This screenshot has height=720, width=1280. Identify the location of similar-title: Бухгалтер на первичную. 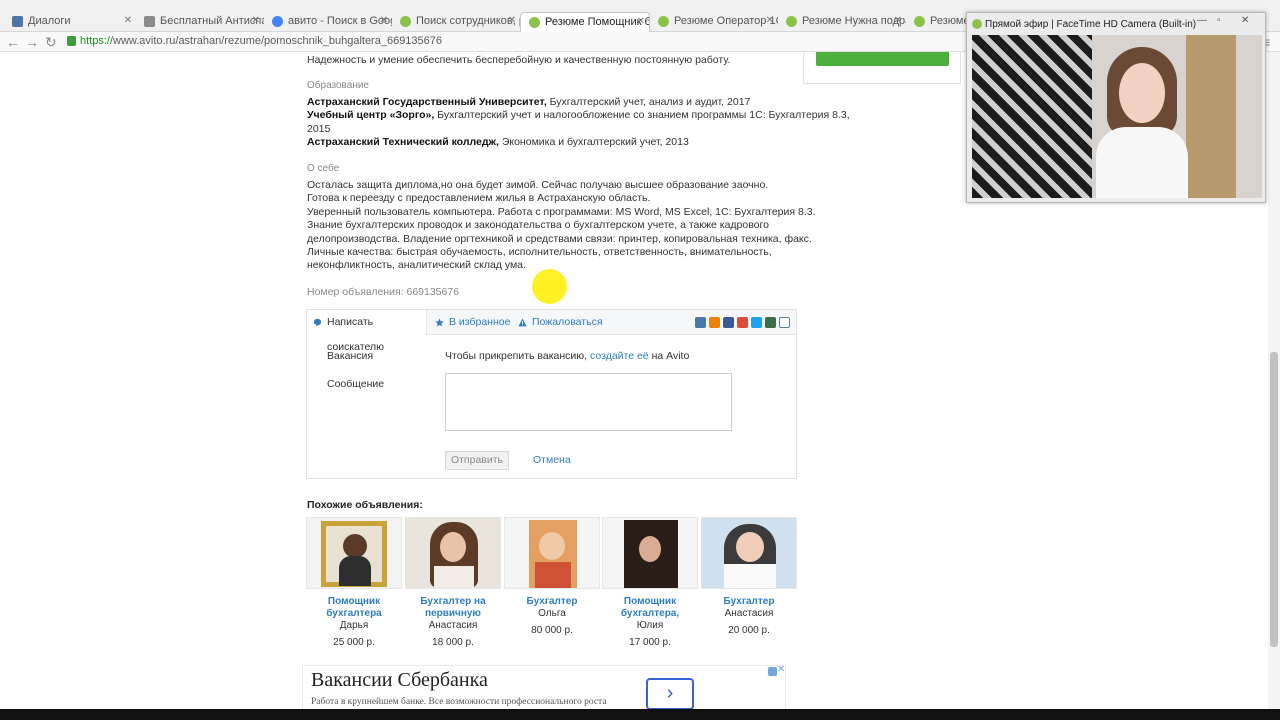
(453, 608).